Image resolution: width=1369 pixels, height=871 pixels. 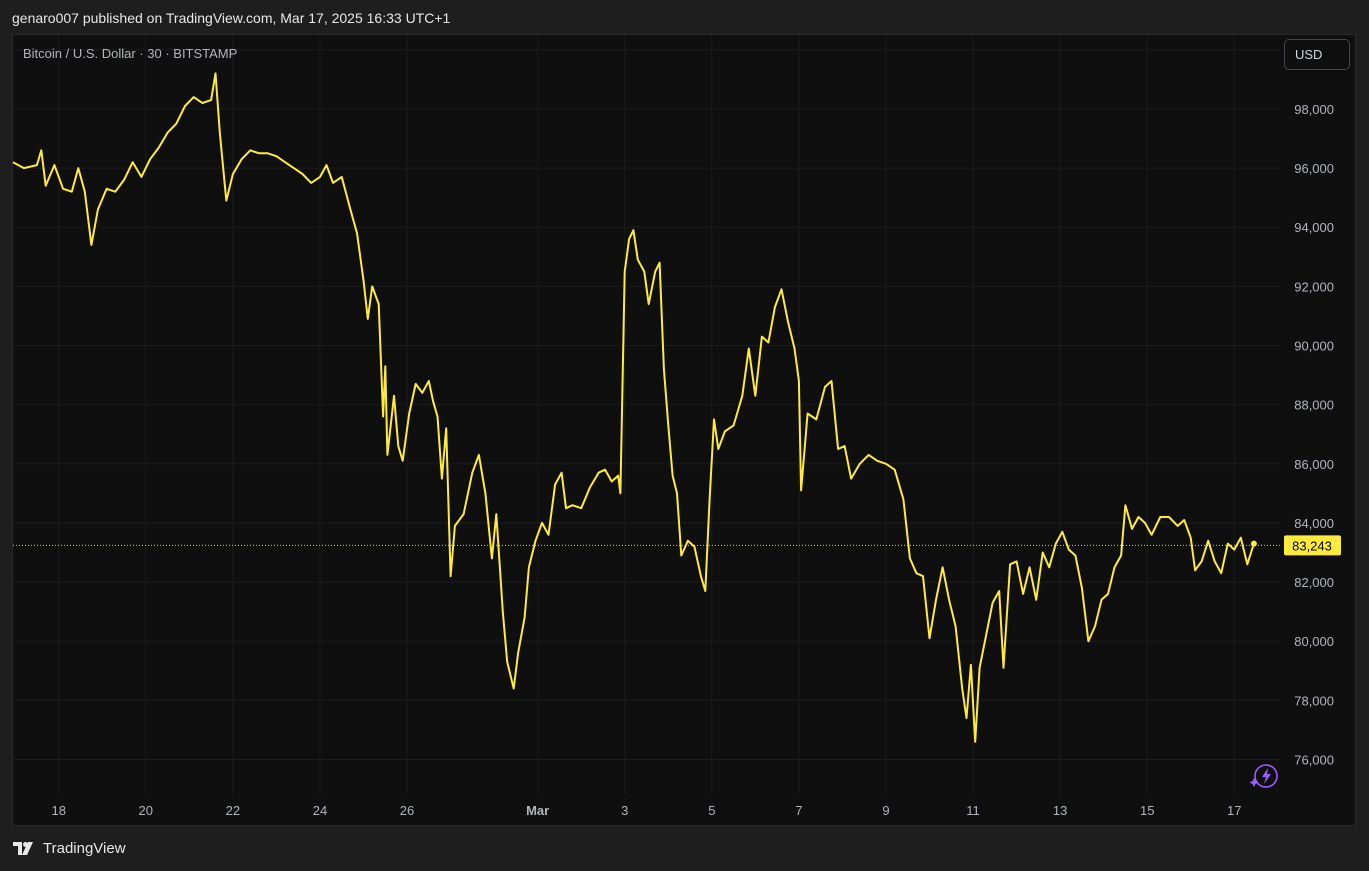 I want to click on x-tick-label: 18, so click(x=58, y=810).